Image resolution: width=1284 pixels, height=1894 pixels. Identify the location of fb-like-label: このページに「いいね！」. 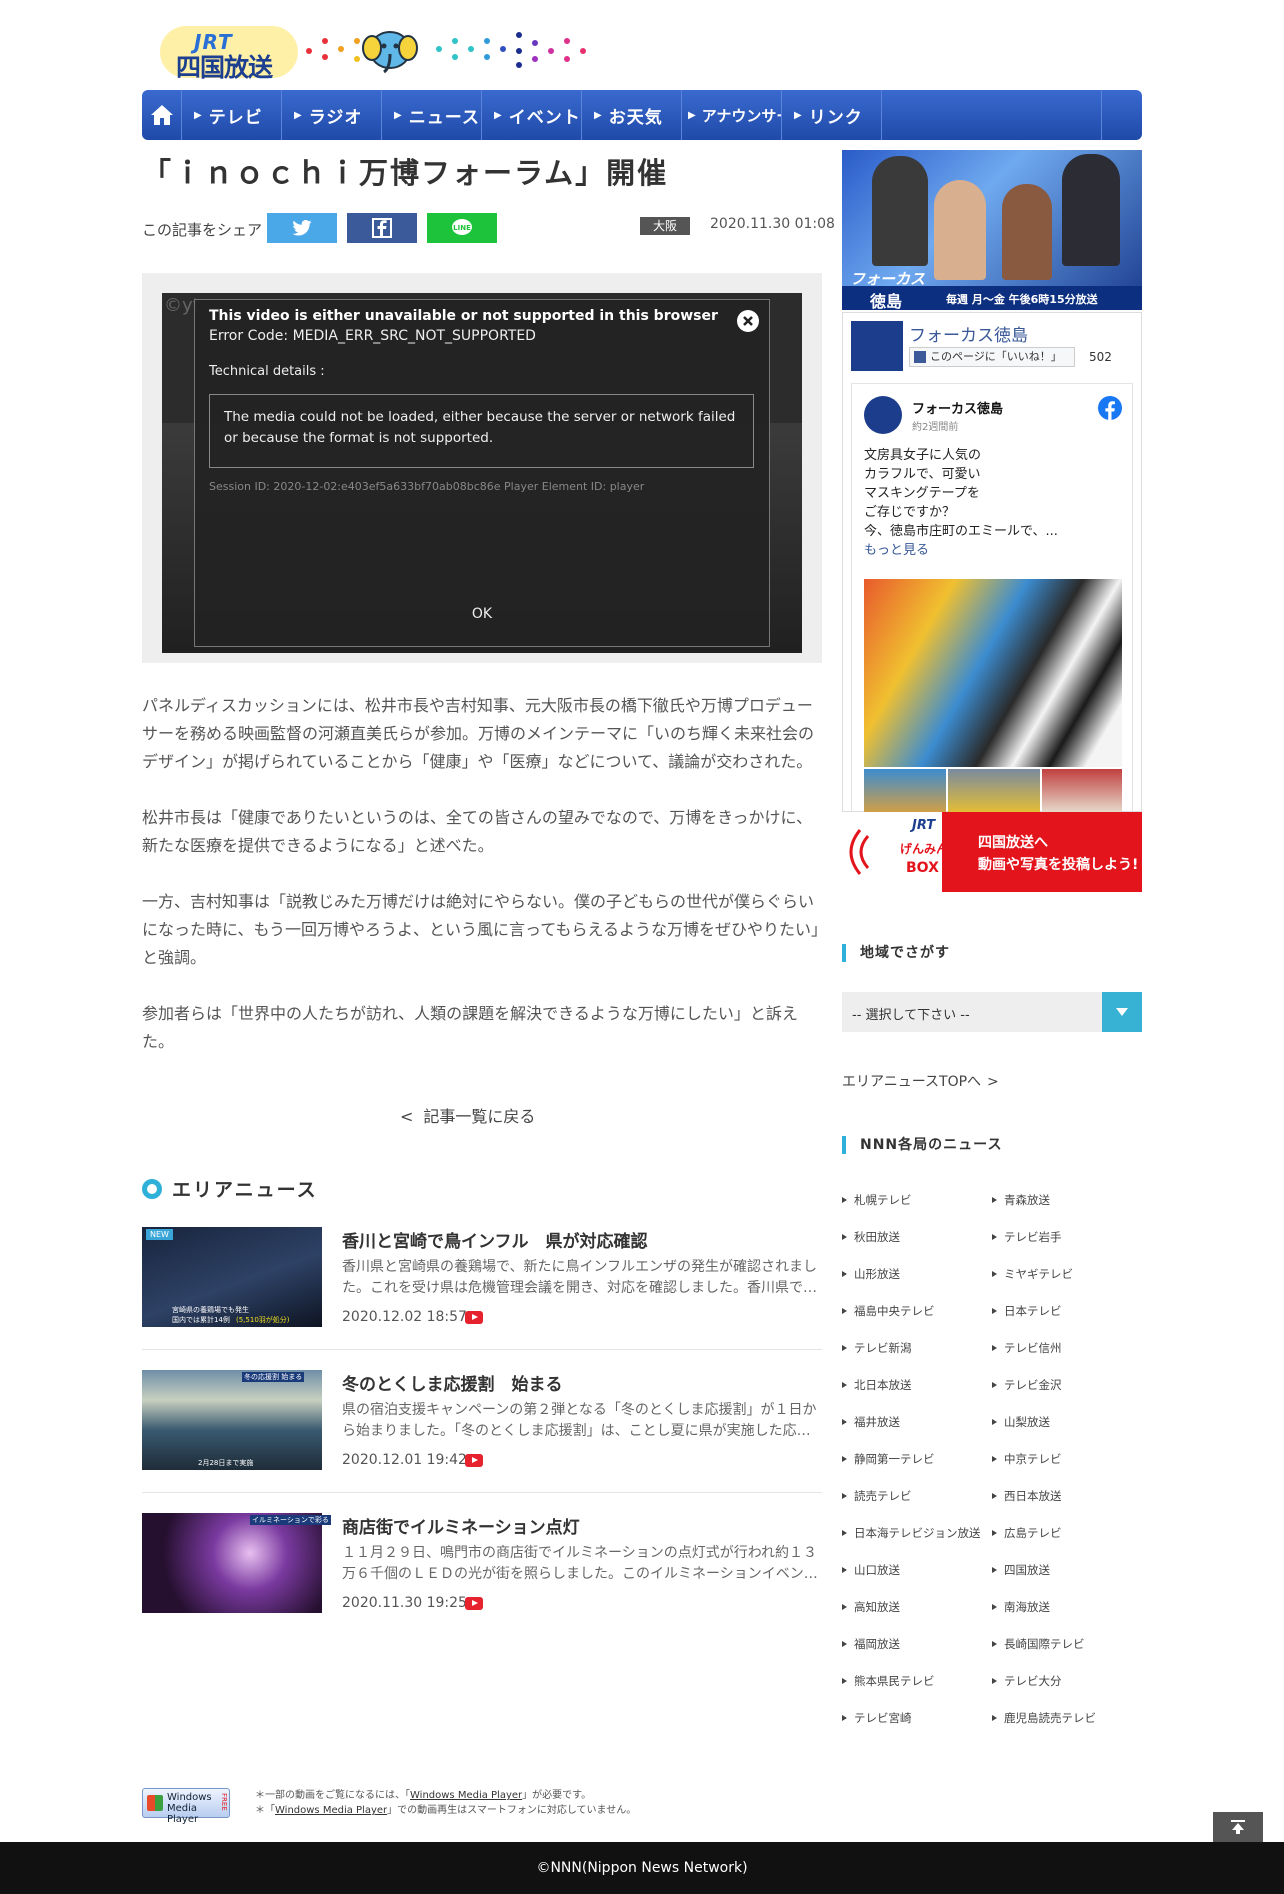
(996, 356).